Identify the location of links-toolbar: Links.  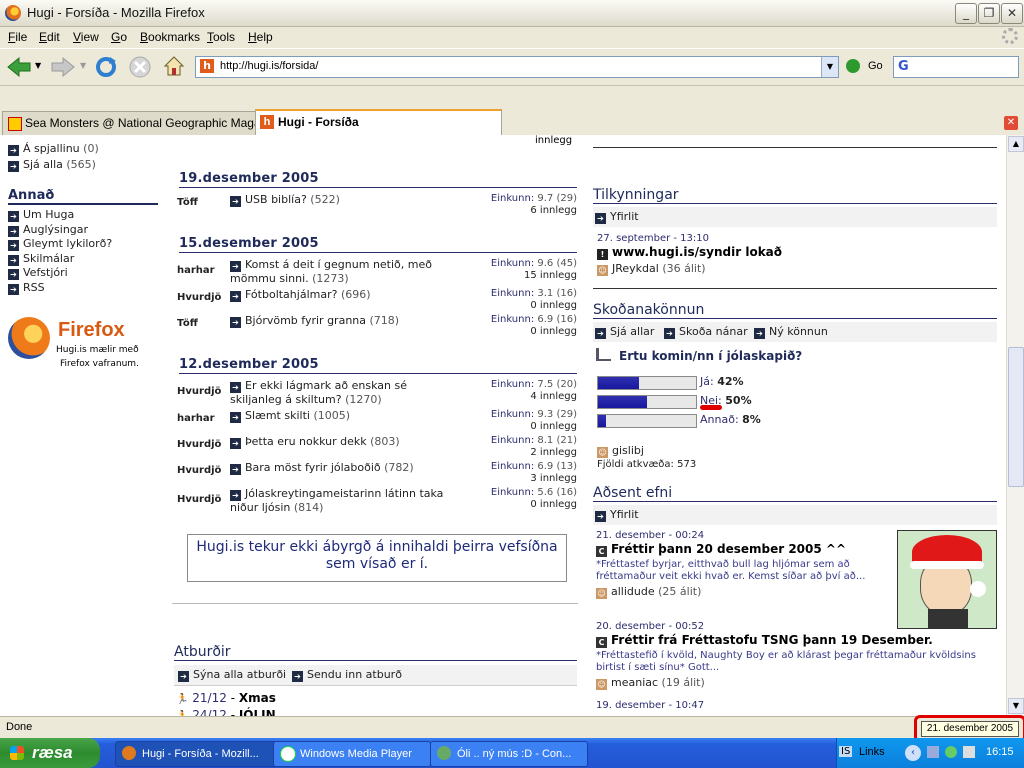
(872, 752).